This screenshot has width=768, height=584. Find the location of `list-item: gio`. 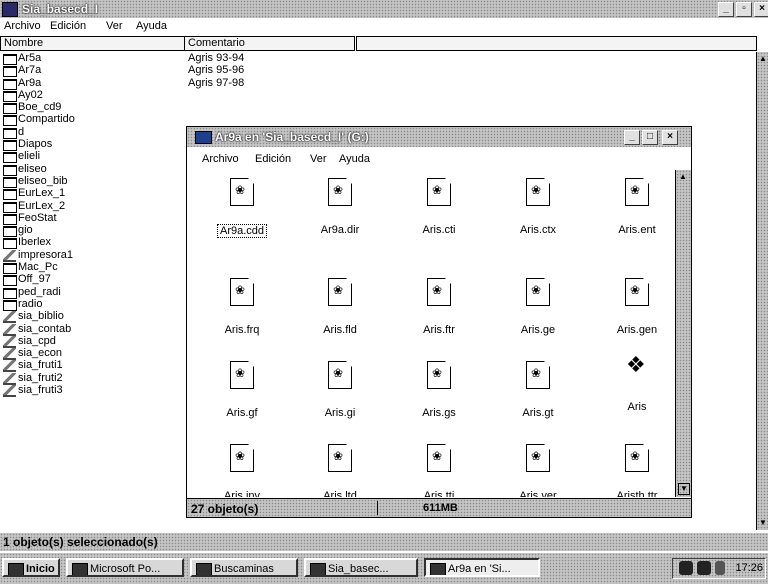

list-item: gio is located at coordinates (92, 231).